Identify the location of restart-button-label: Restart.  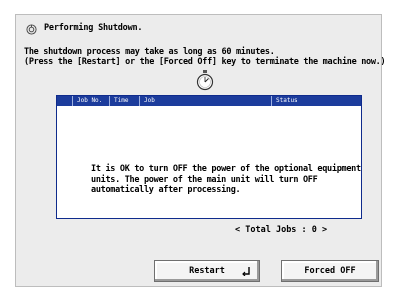
(207, 271).